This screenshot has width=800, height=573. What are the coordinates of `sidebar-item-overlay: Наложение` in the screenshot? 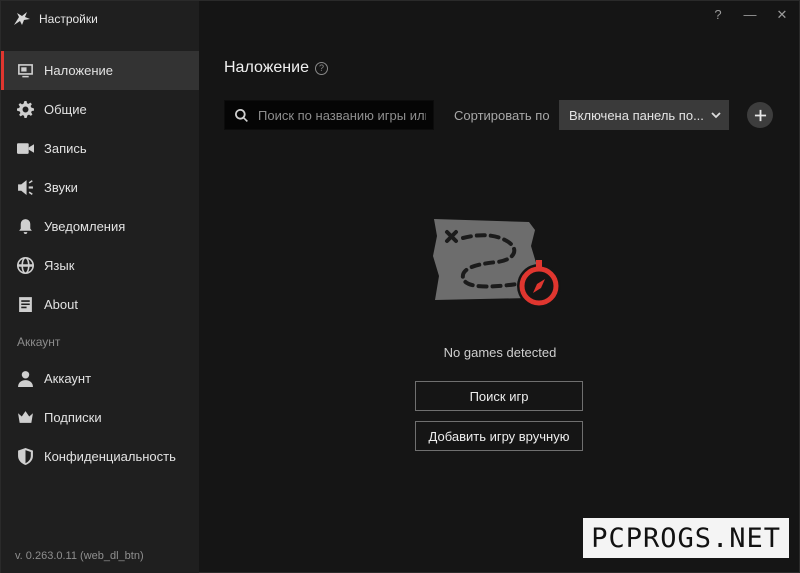 It's located at (100, 70).